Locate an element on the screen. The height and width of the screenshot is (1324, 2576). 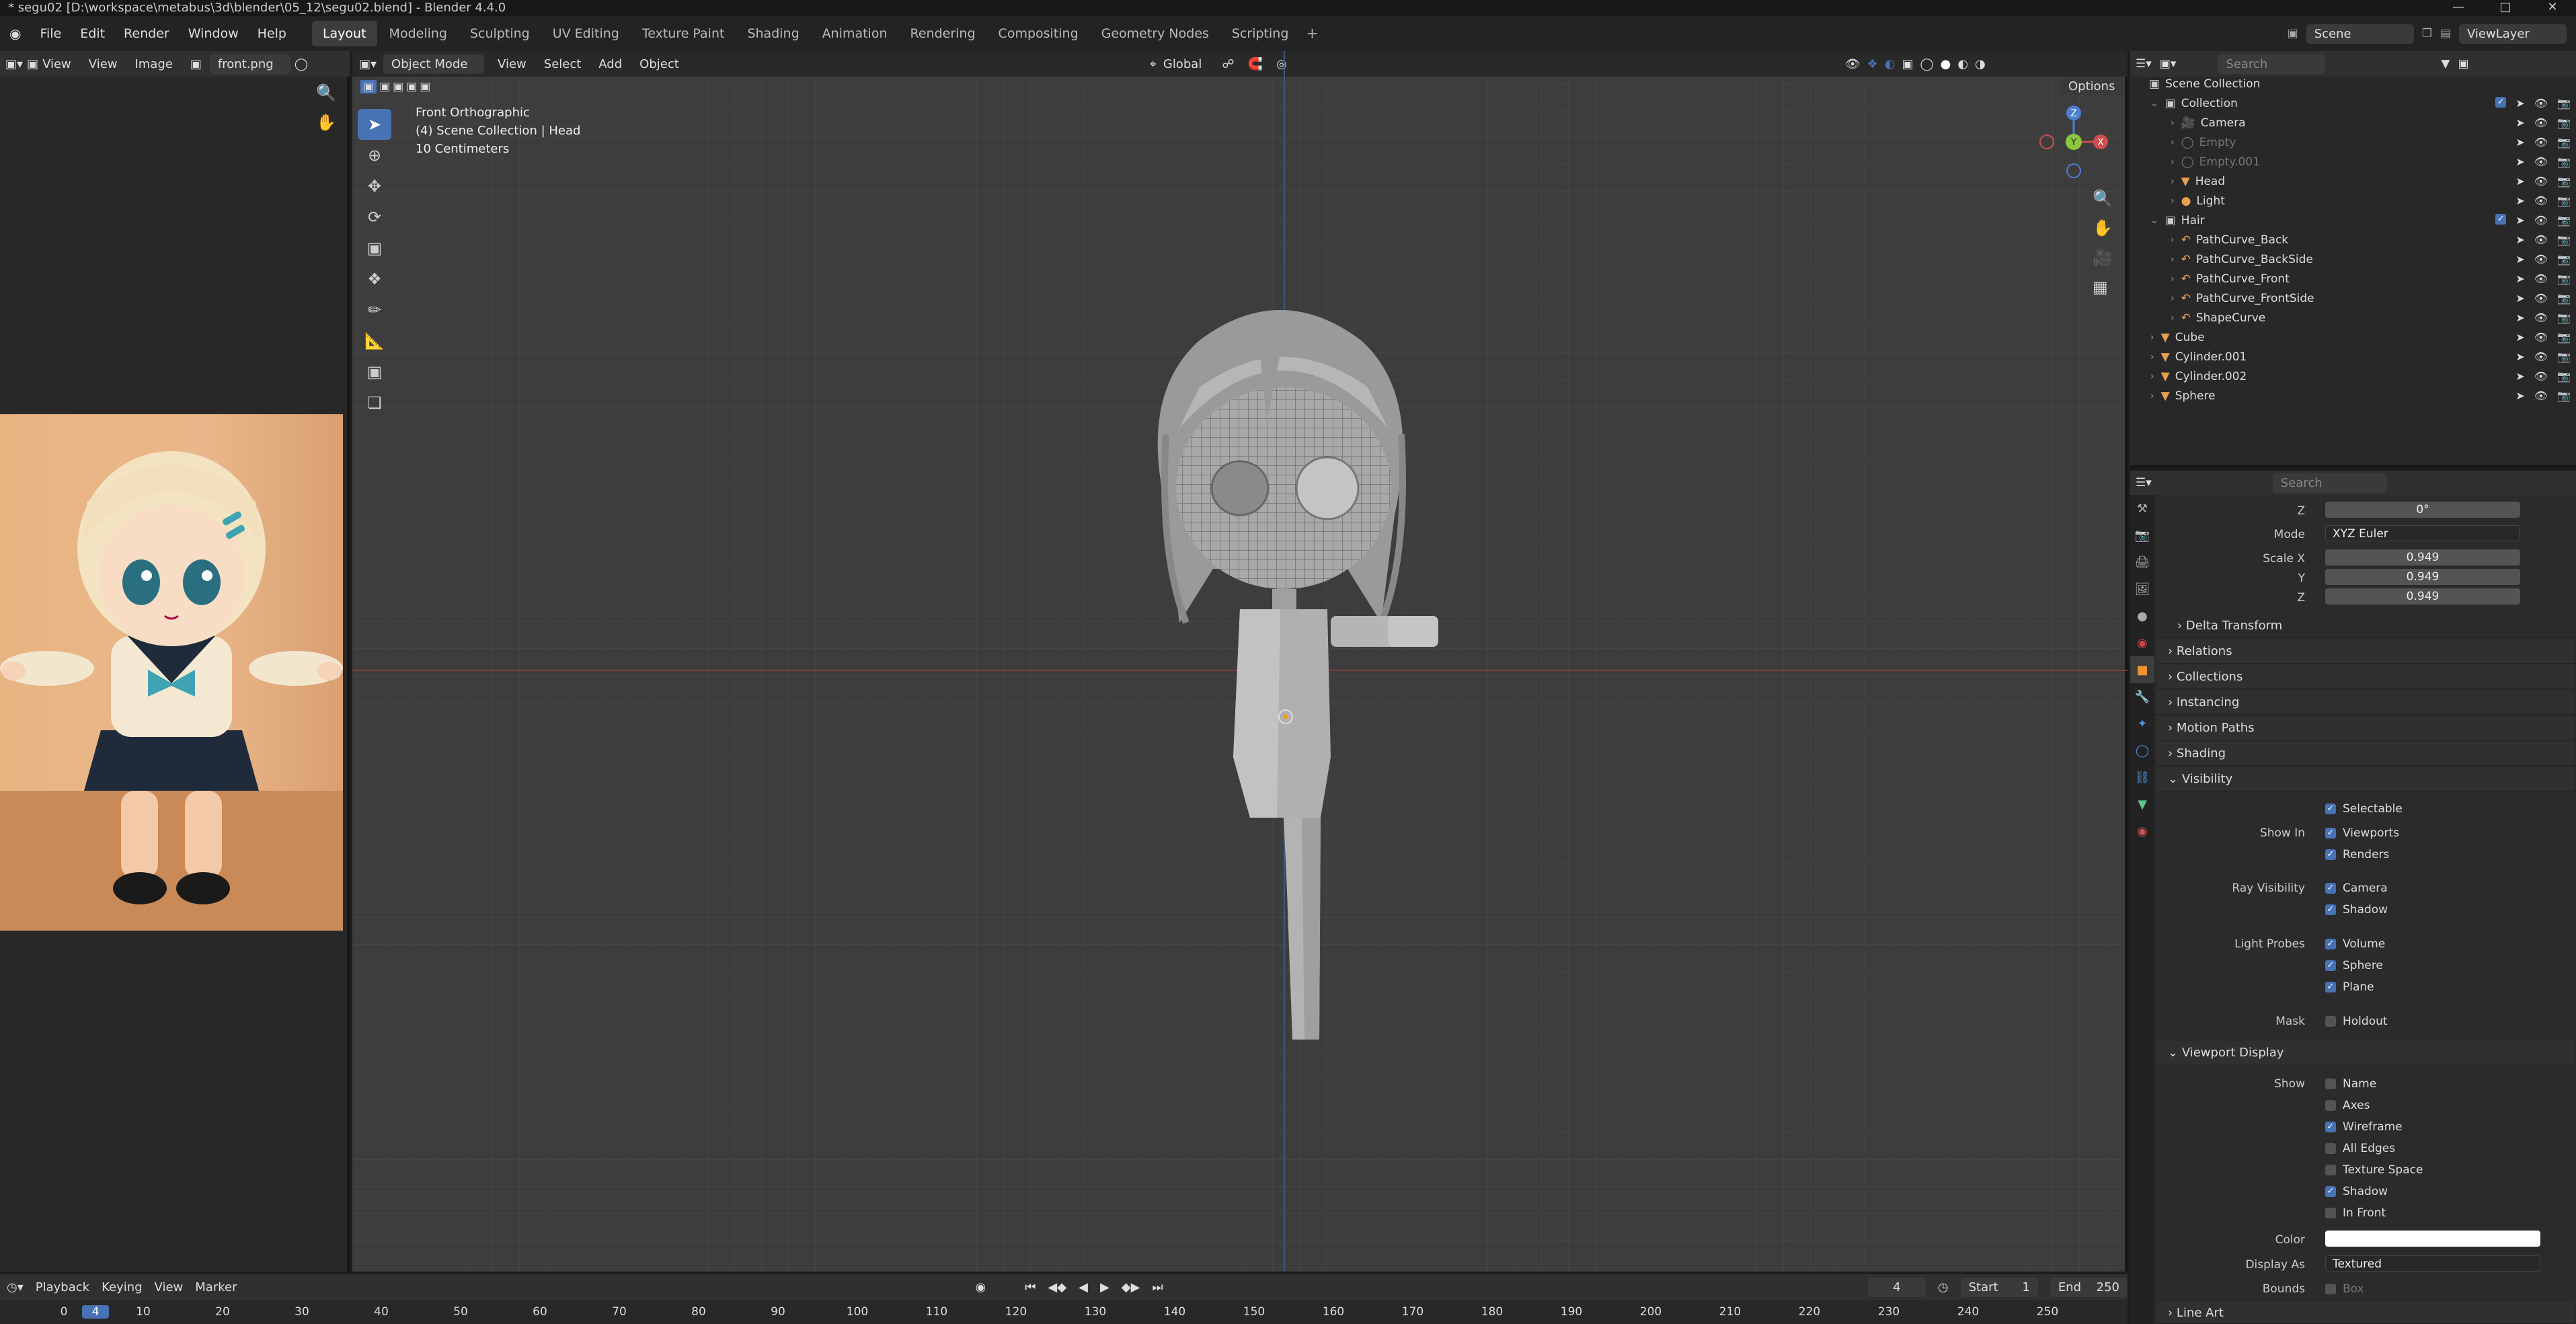
material-tab-icon: ◉ is located at coordinates (2142, 831).